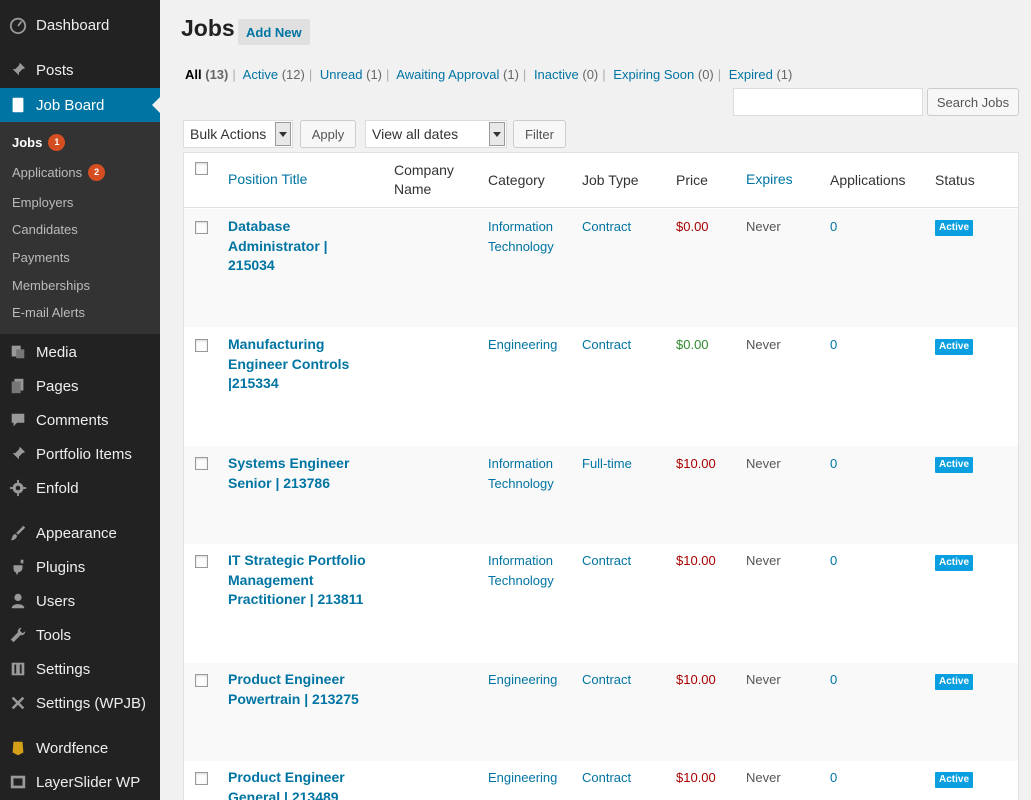 Image resolution: width=1031 pixels, height=800 pixels. Describe the element at coordinates (18, 748) in the screenshot. I see `wordfence-icon` at that location.